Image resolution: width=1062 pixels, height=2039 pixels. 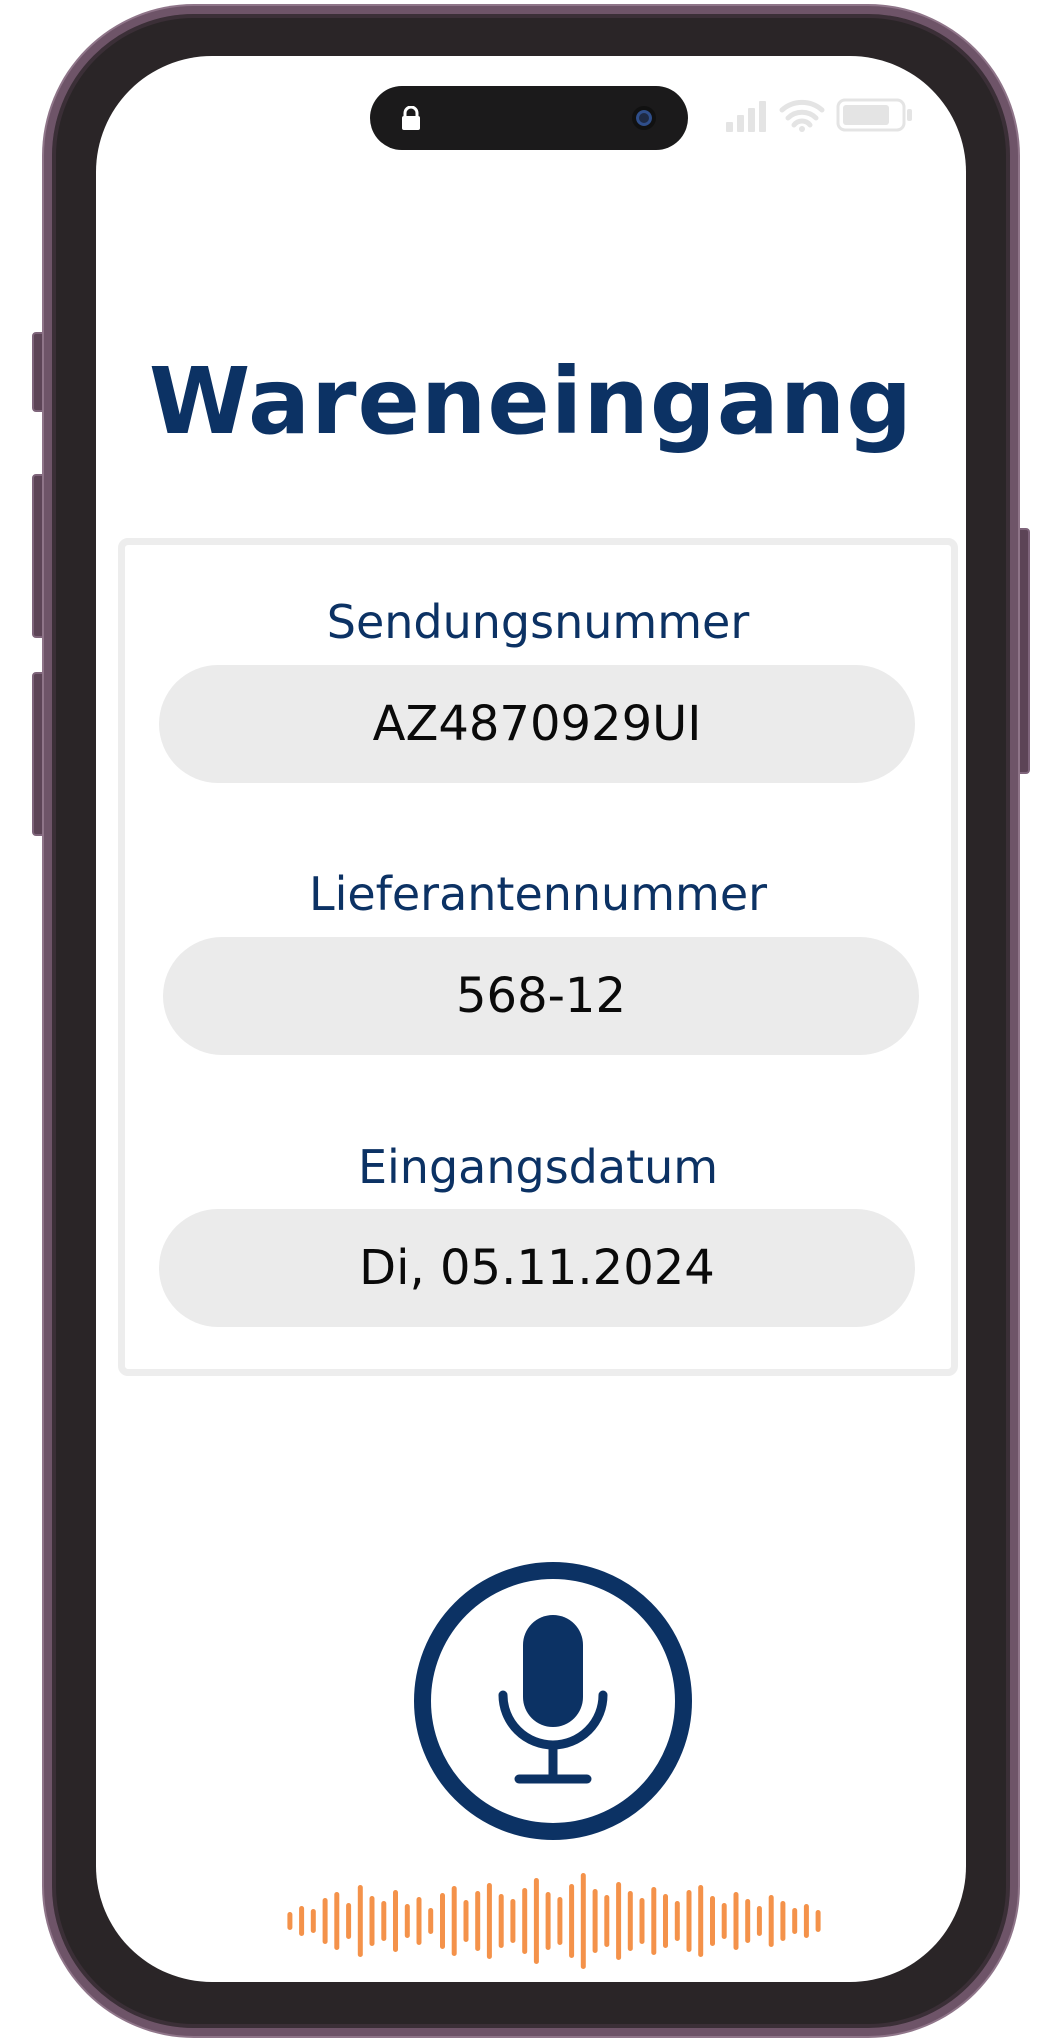 I want to click on camera-icon, so click(x=644, y=118).